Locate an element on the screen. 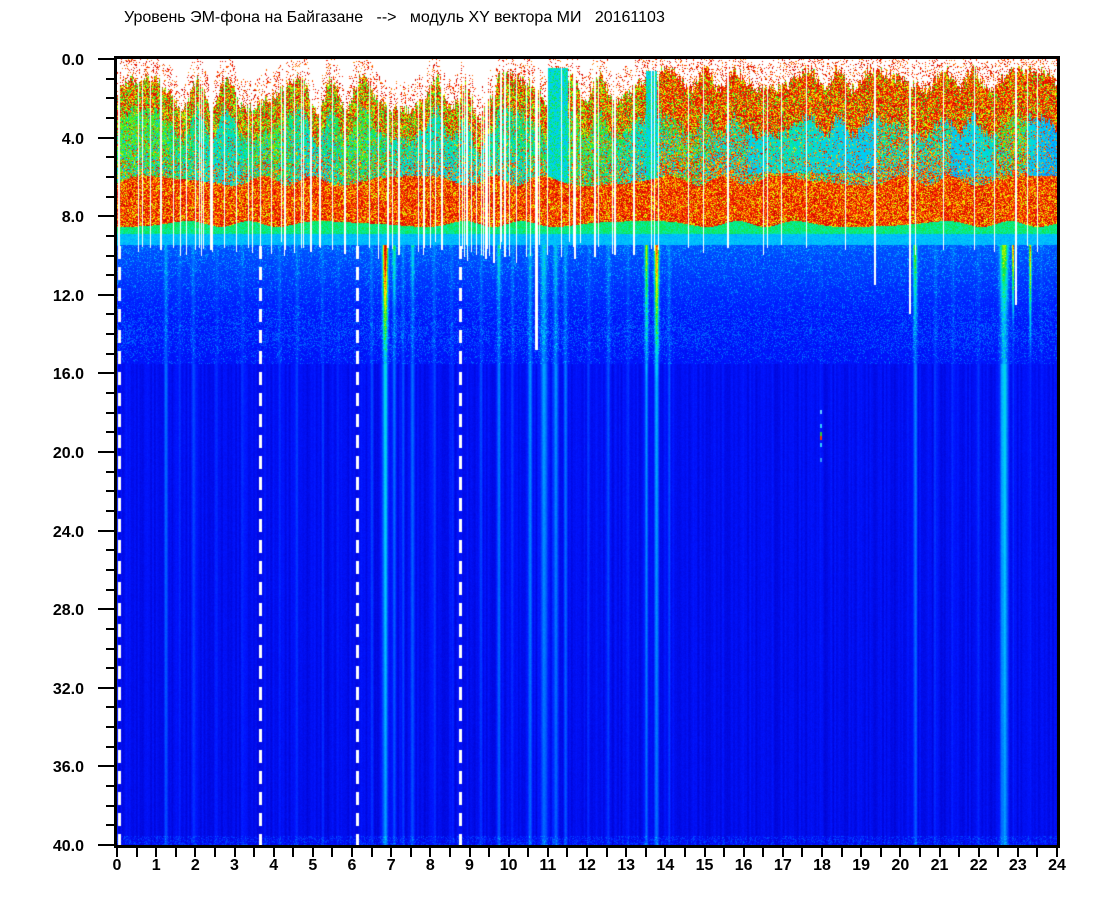 This screenshot has height=900, width=1096. x-axis-label: 1 is located at coordinates (156, 865).